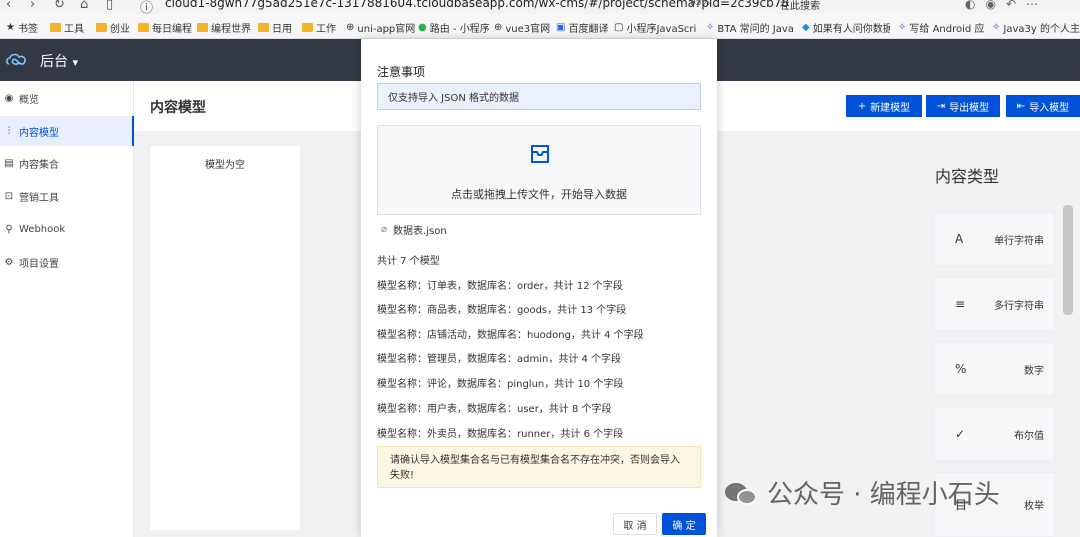  What do you see at coordinates (422, 27) in the screenshot?
I see `wechat-icon: ●` at bounding box center [422, 27].